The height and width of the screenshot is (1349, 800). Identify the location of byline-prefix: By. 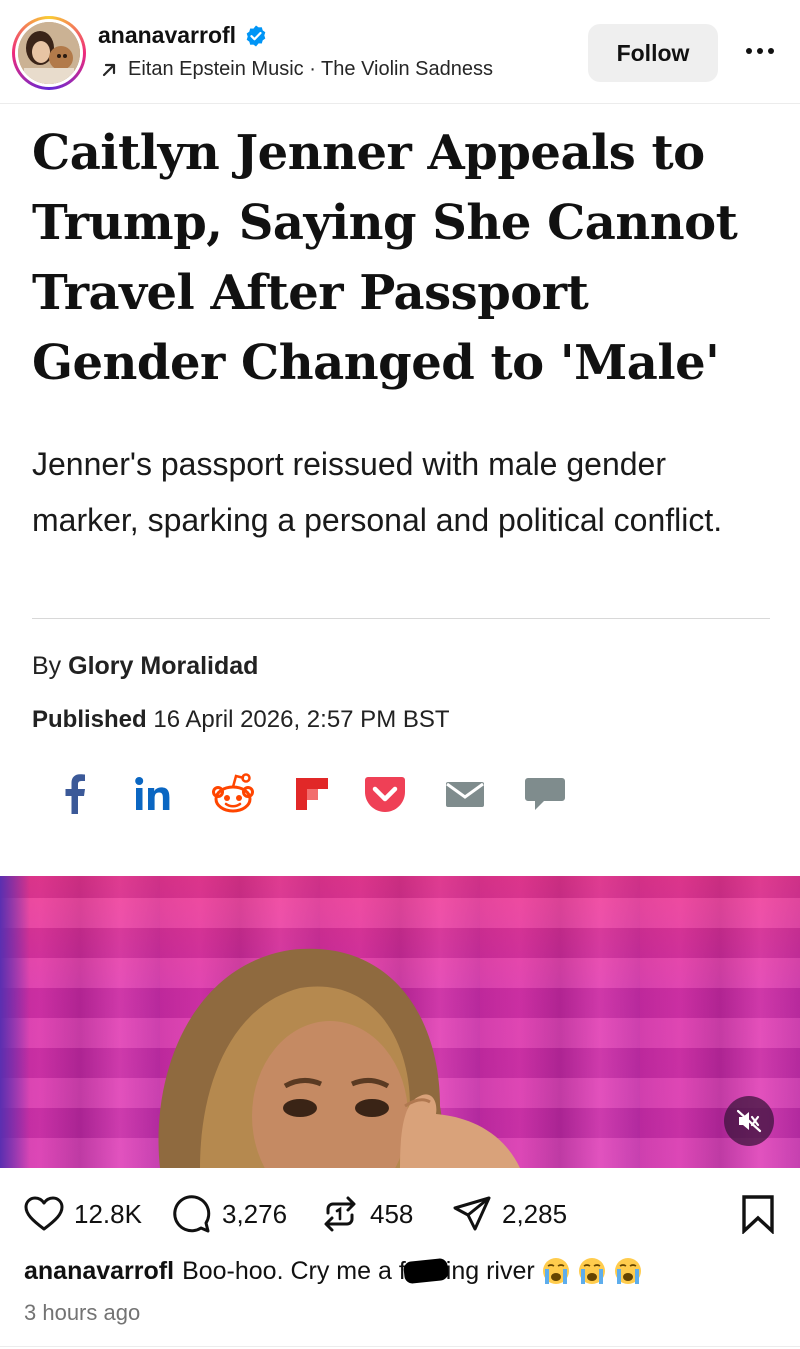
(47, 666).